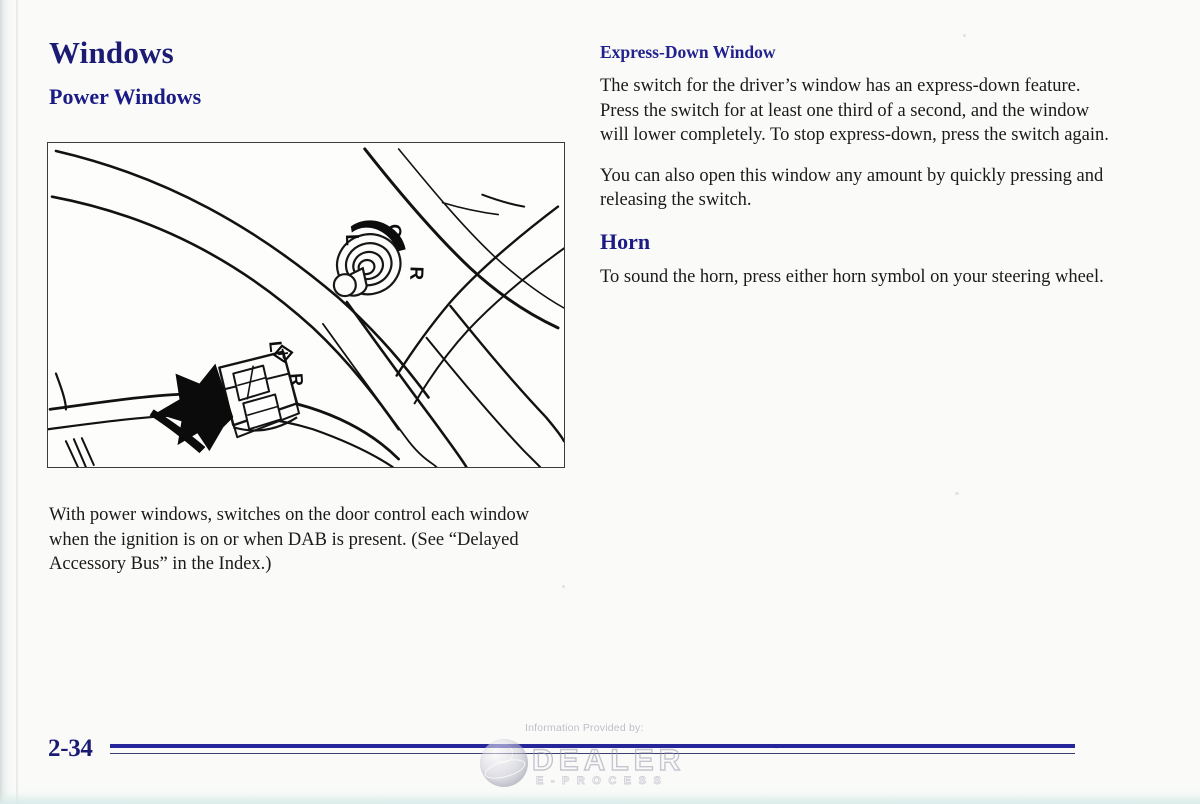 Image resolution: width=1200 pixels, height=804 pixels. Describe the element at coordinates (111, 52) in the screenshot. I see `page-title: Windows` at that location.